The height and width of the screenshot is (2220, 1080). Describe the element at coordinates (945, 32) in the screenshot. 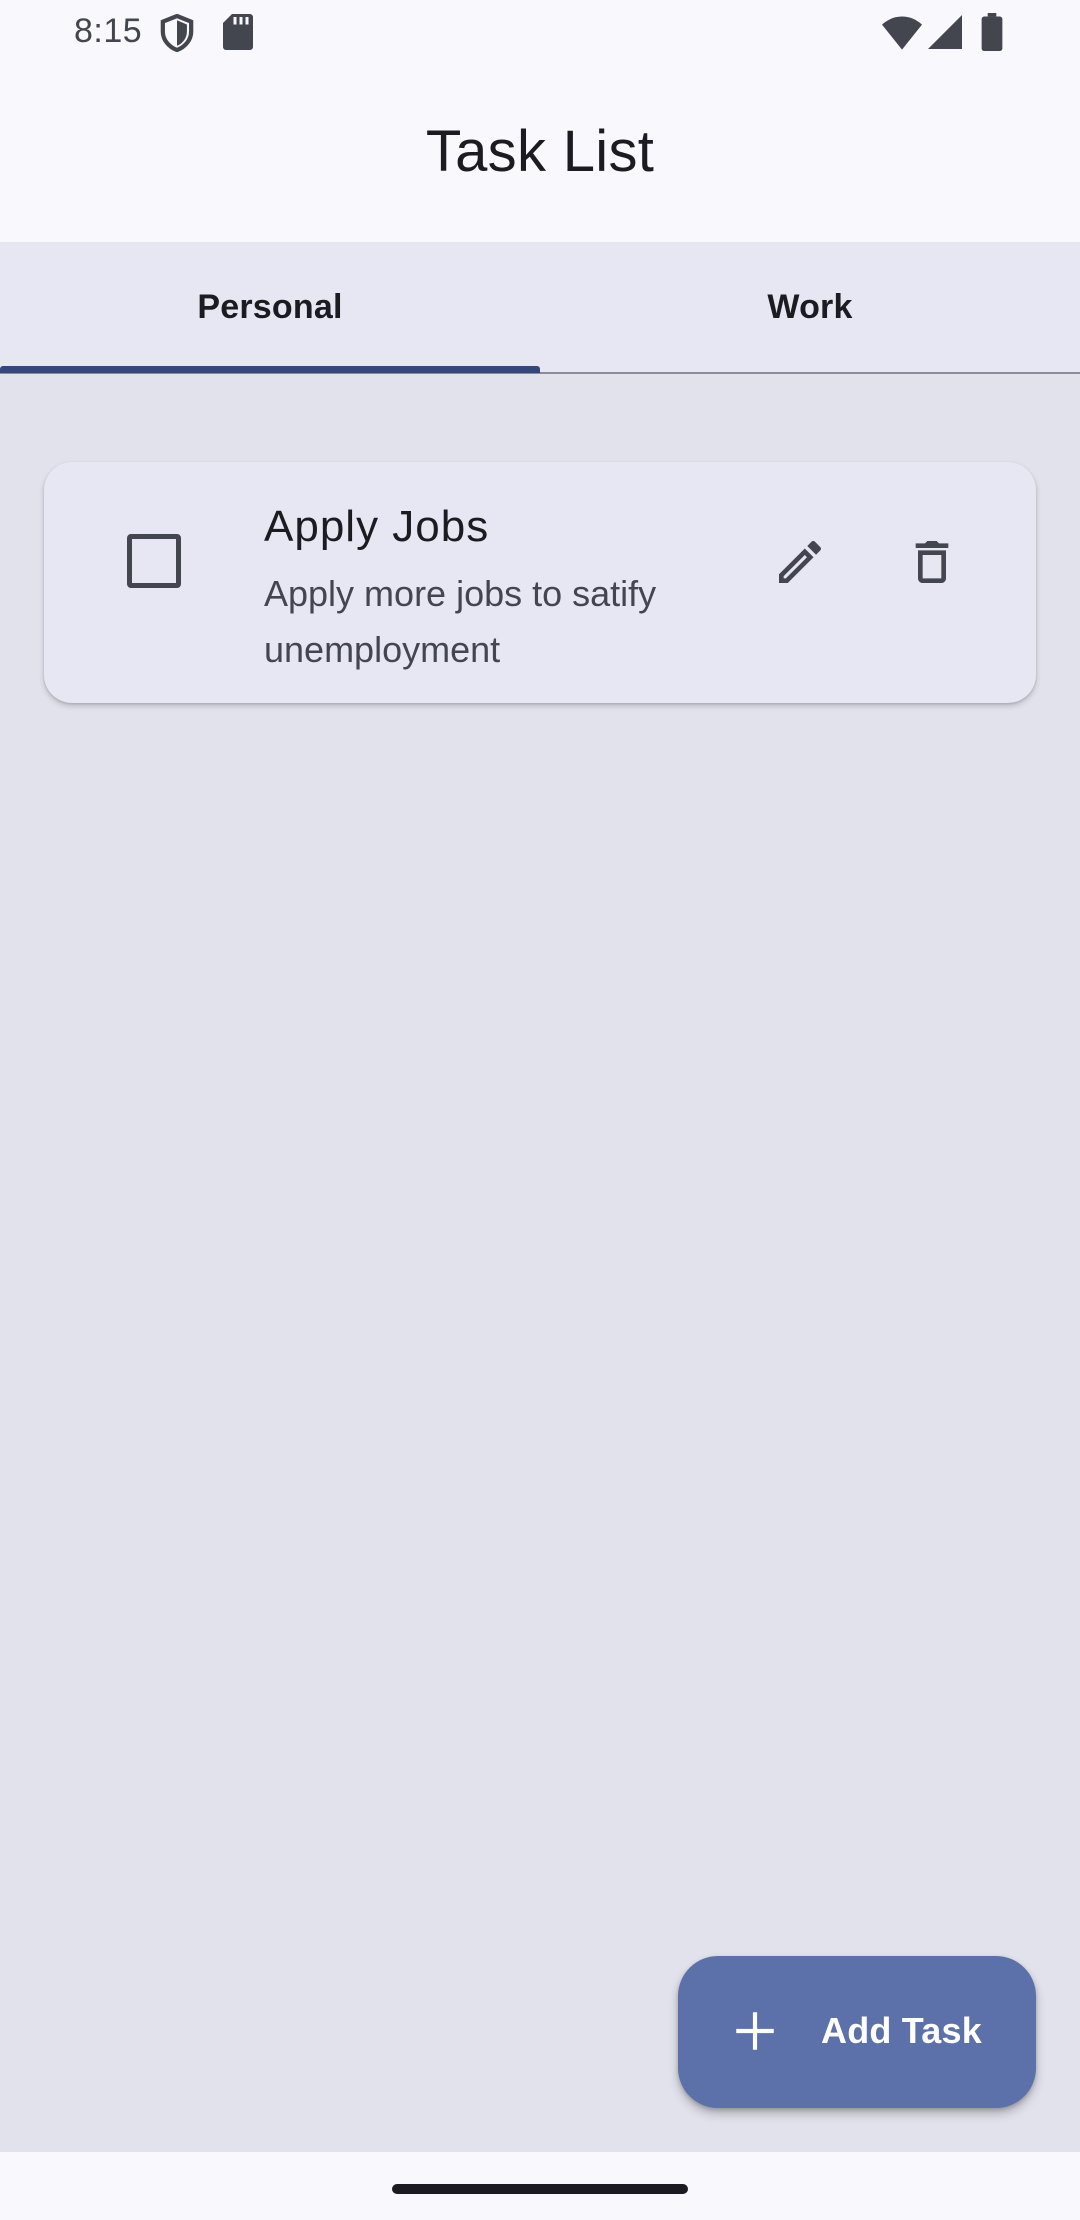

I see `cell-signal-icon` at that location.